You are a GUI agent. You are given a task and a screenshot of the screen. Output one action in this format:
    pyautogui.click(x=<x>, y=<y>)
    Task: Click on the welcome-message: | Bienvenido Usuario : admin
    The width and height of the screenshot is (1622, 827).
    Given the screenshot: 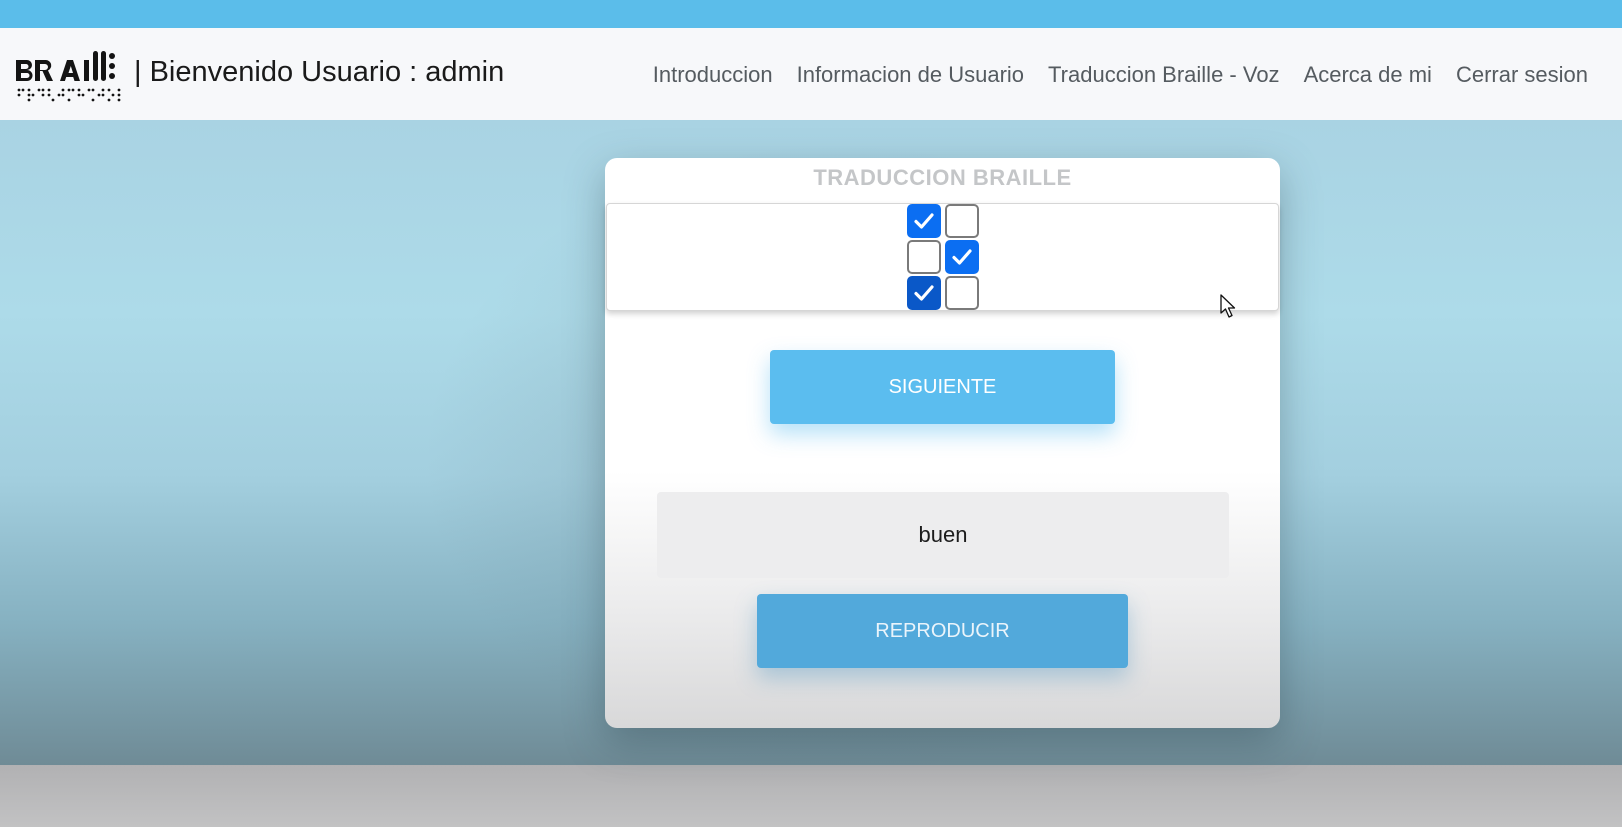 What is the action you would take?
    pyautogui.click(x=319, y=72)
    